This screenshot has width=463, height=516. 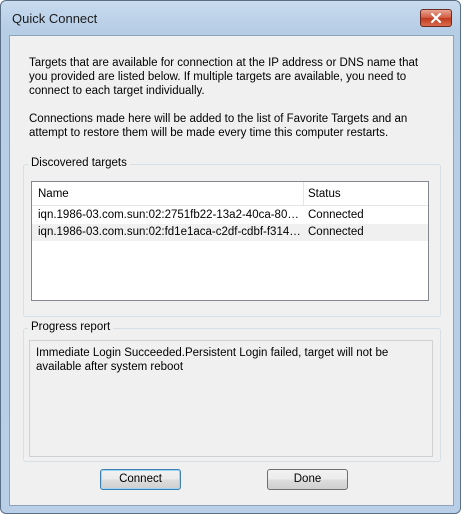 I want to click on title-bar: Quick Connect, so click(x=230, y=18).